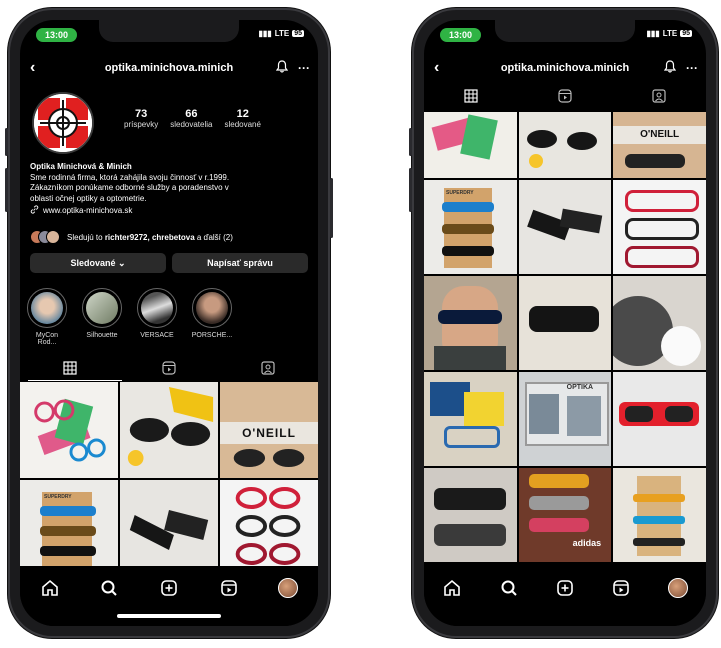 The height and width of the screenshot is (648, 721). What do you see at coordinates (141, 118) in the screenshot?
I see `stat-posts: 73 príspevky` at bounding box center [141, 118].